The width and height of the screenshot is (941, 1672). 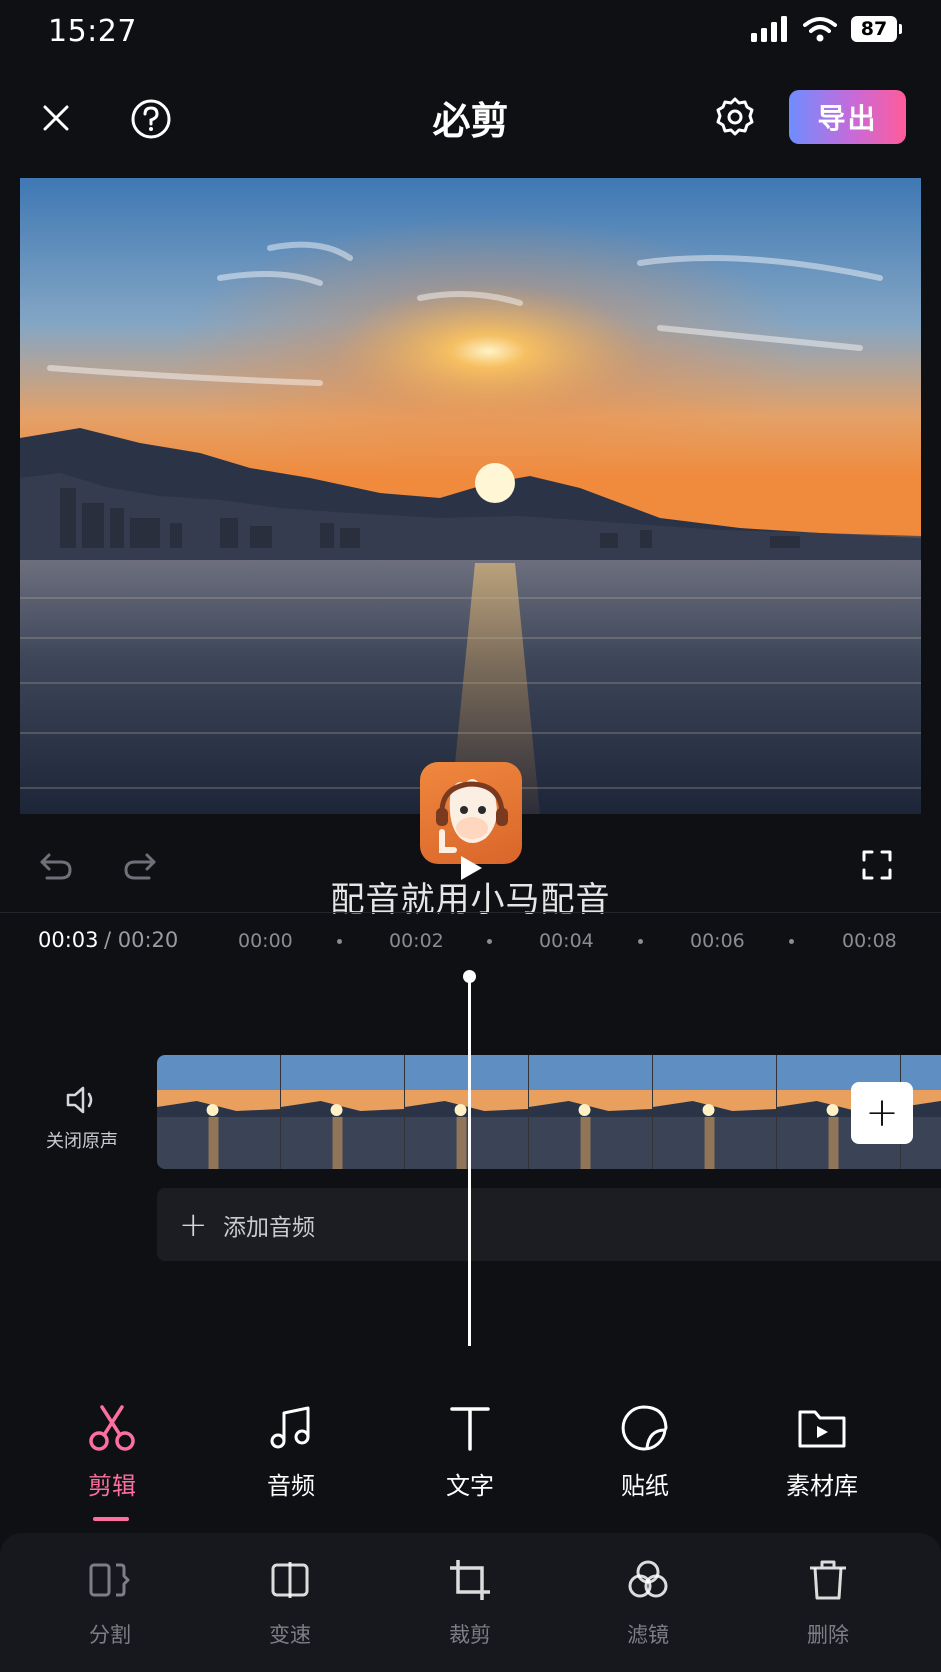 What do you see at coordinates (82, 1141) in the screenshot?
I see `mute-original-label: 关闭原声` at bounding box center [82, 1141].